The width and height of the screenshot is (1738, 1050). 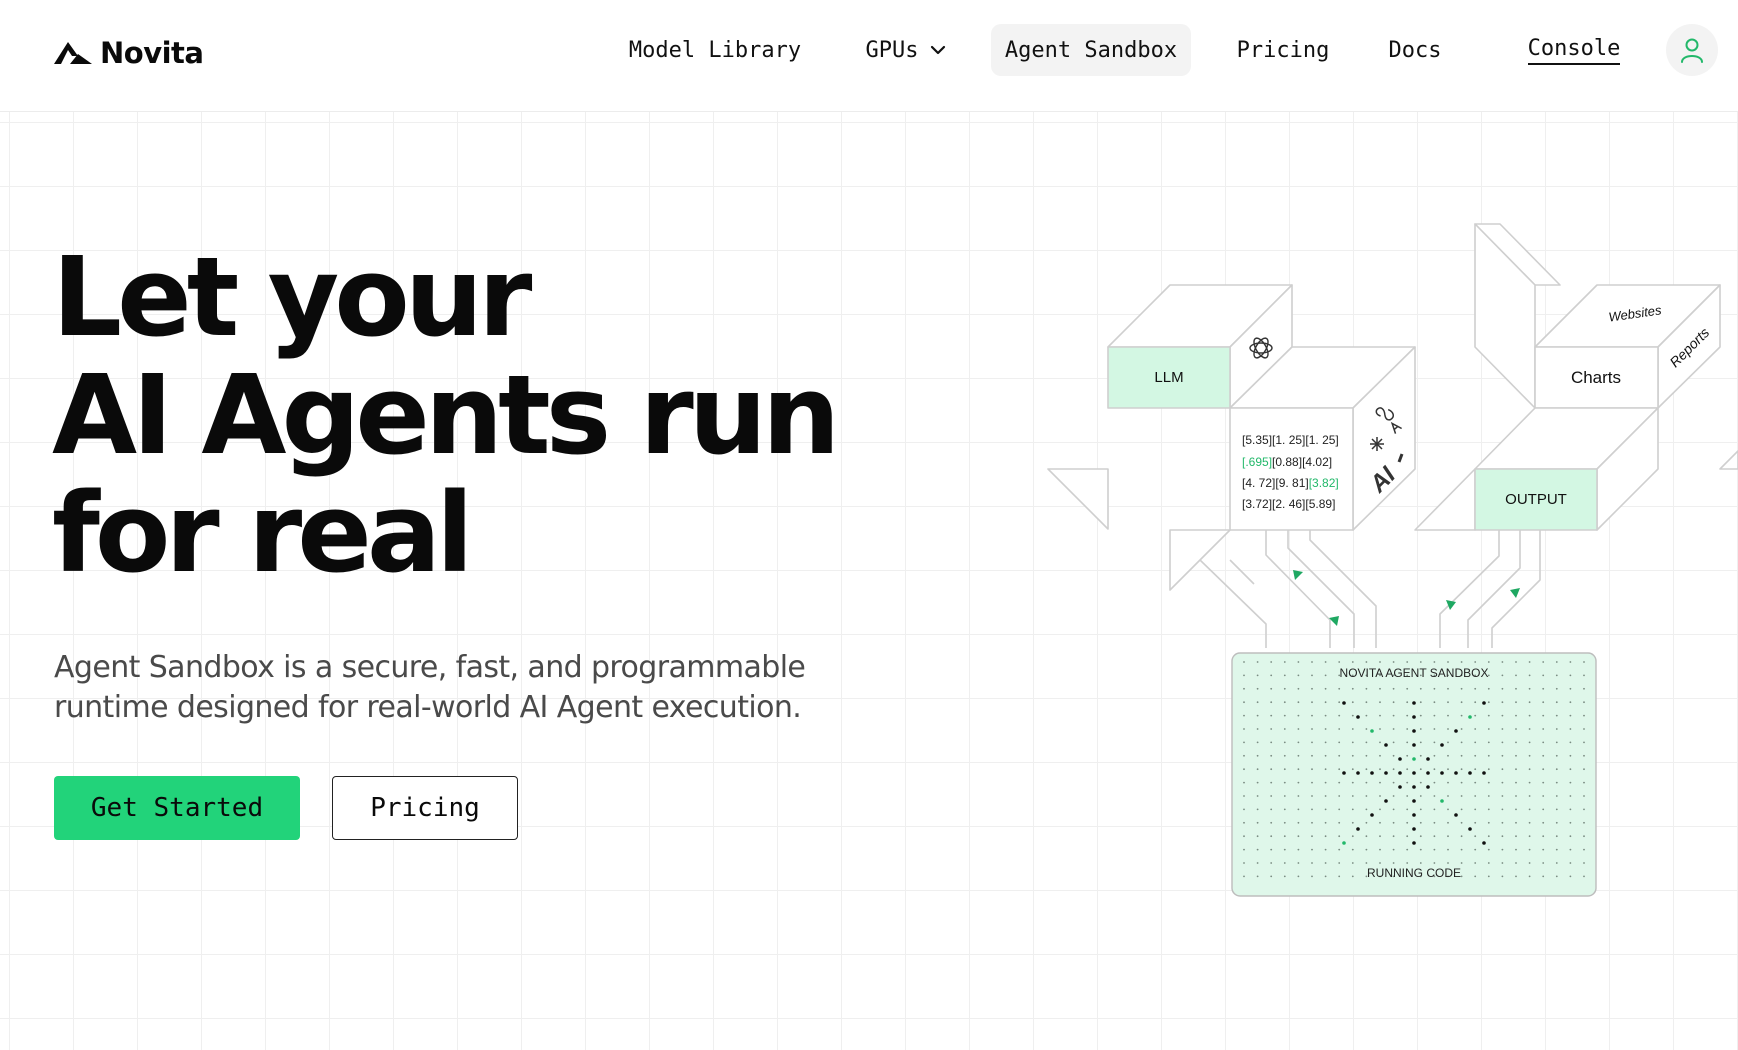 I want to click on get-started-button: Get Started, so click(x=177, y=808).